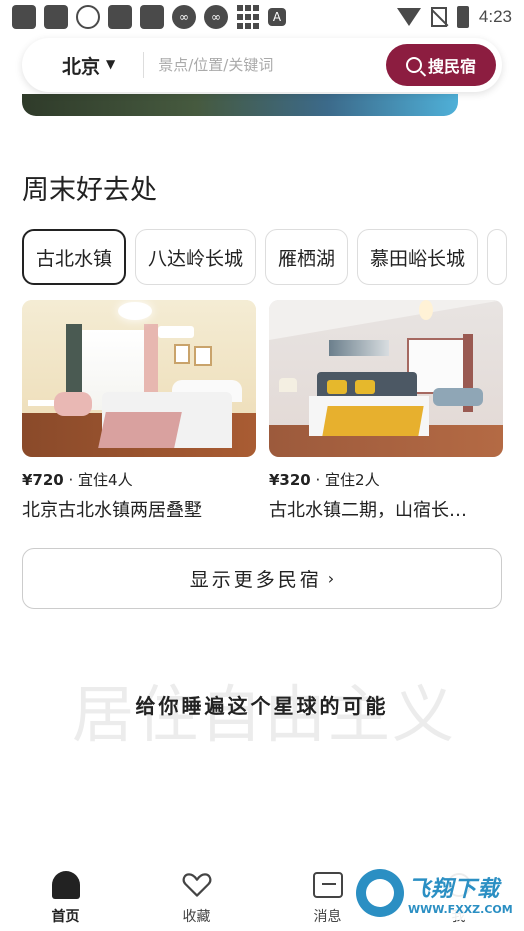 The height and width of the screenshot is (931, 524). What do you see at coordinates (81, 66) in the screenshot?
I see `city-label: 北京` at bounding box center [81, 66].